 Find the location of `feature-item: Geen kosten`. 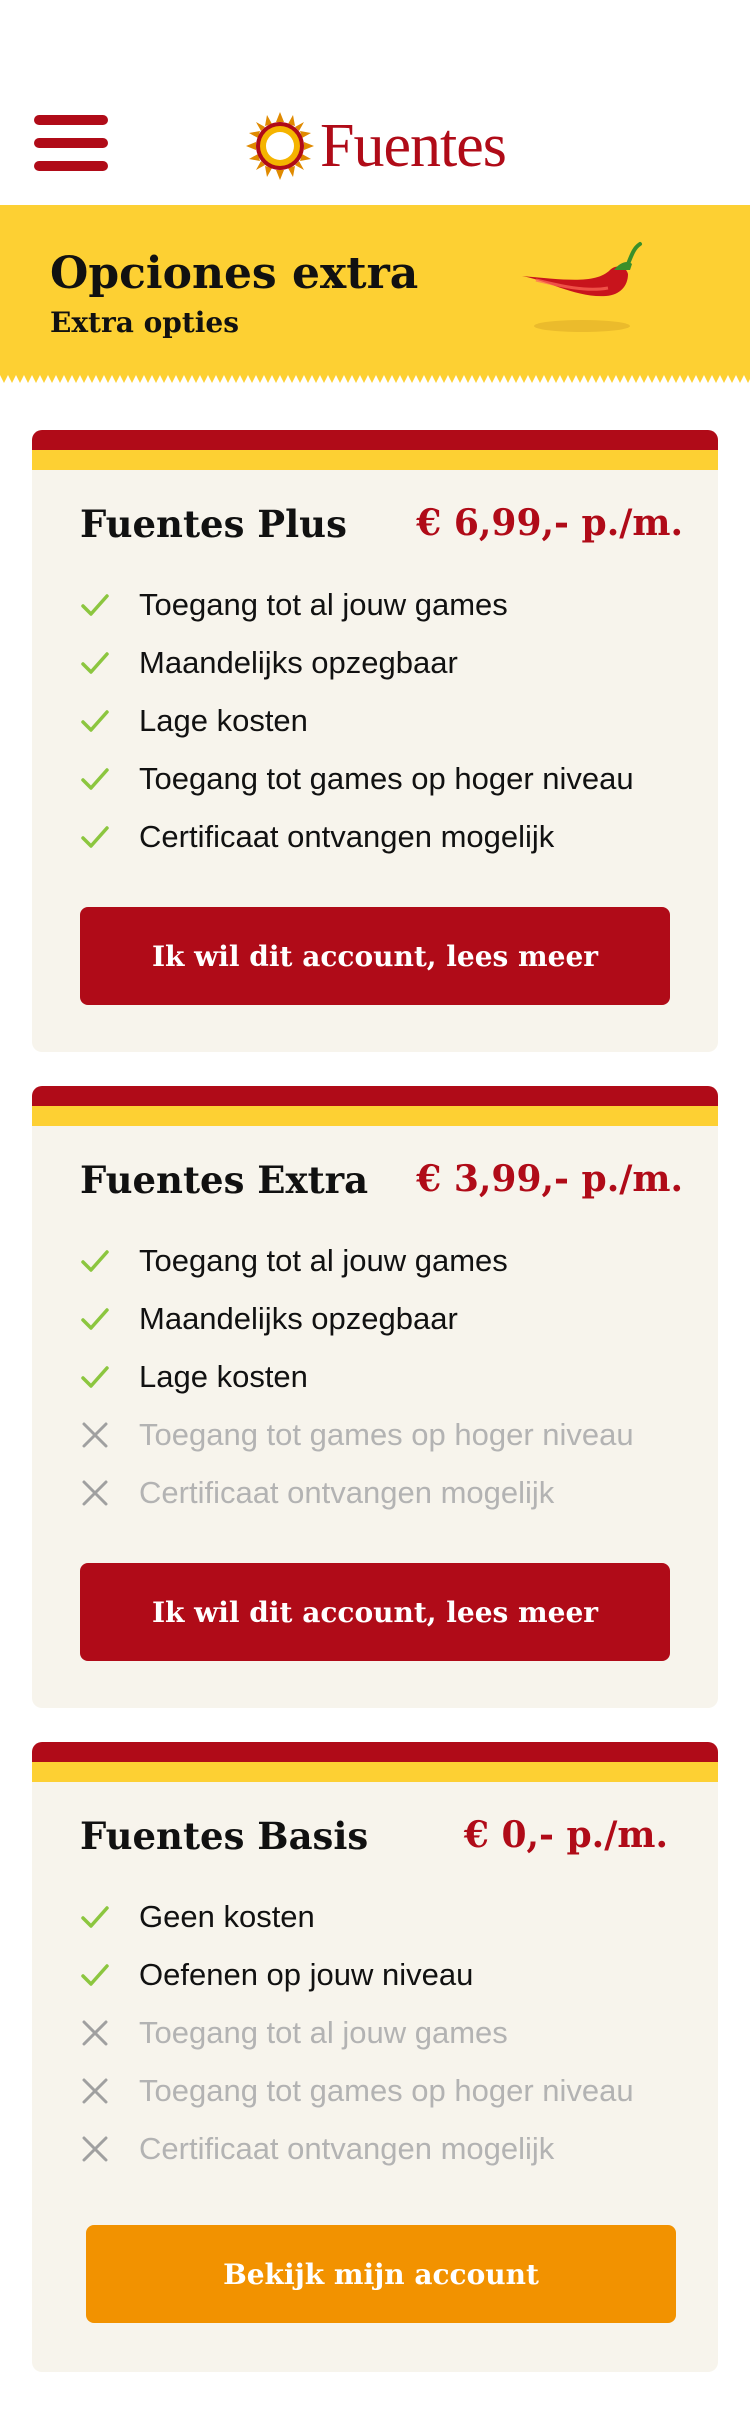

feature-item: Geen kosten is located at coordinates (357, 1917).